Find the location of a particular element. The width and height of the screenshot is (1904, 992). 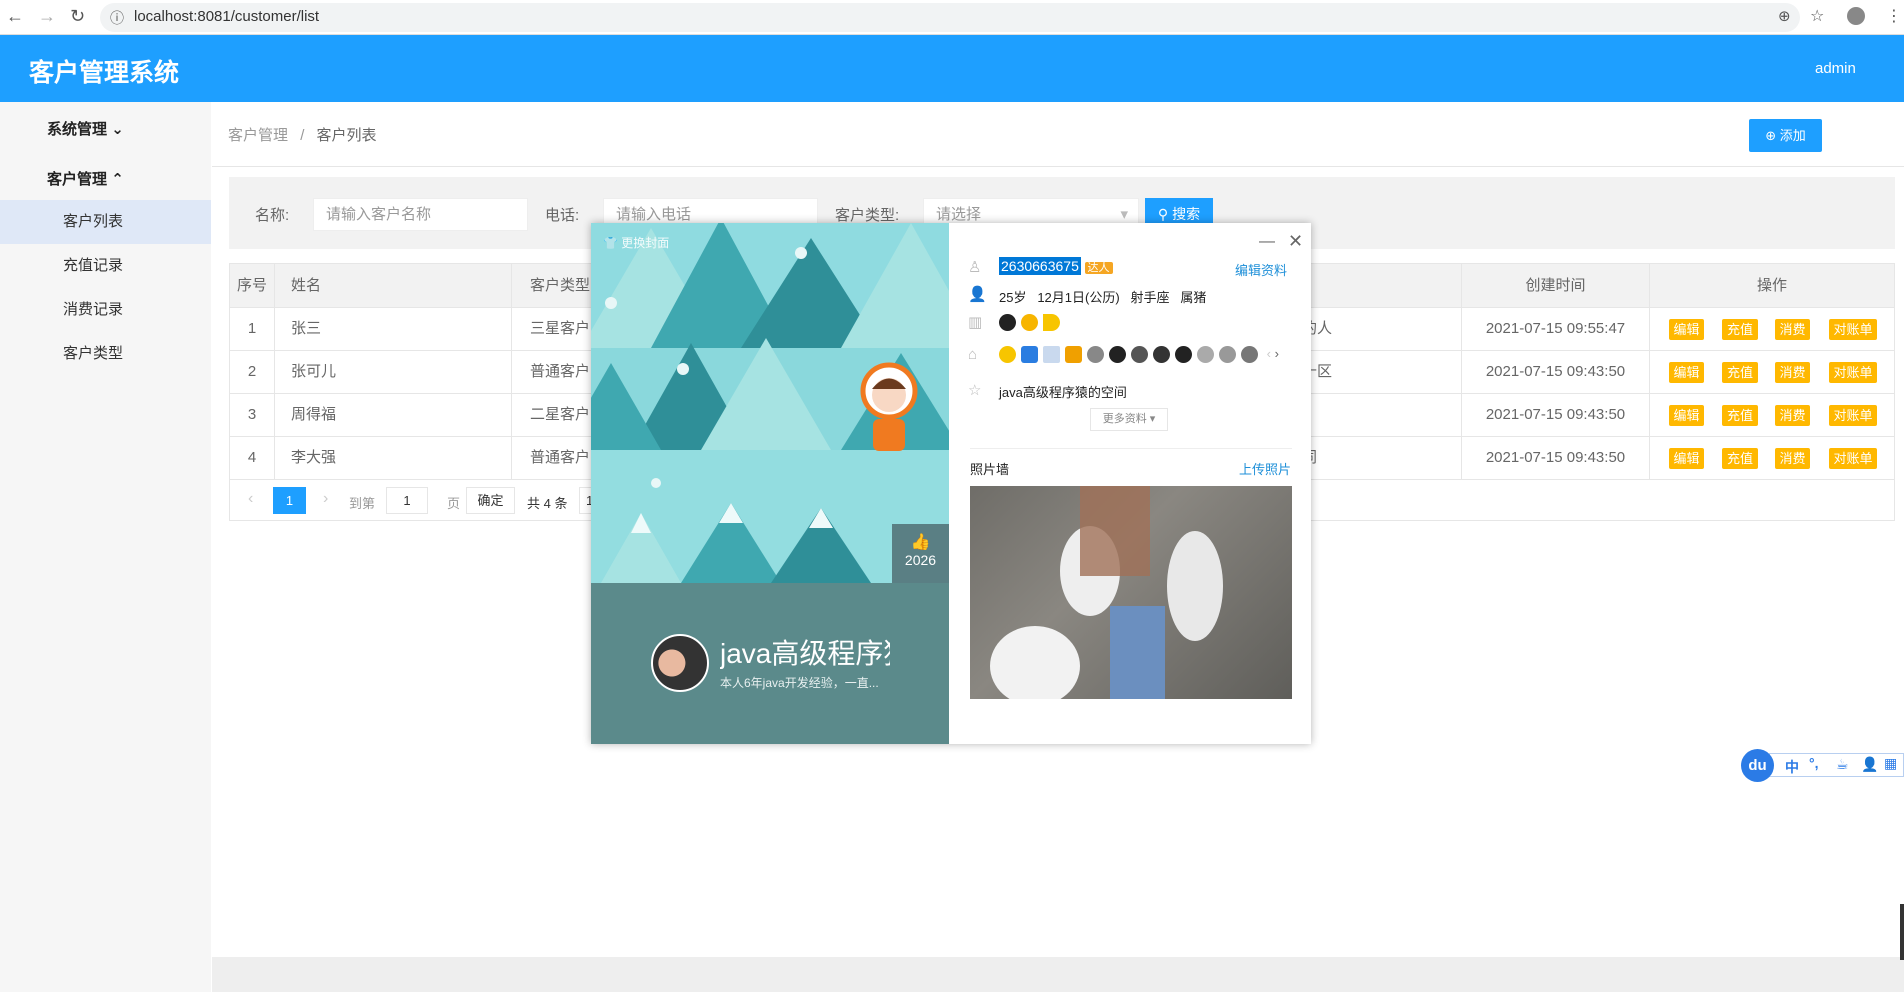

minimize-icon: — is located at coordinates (1267, 242).